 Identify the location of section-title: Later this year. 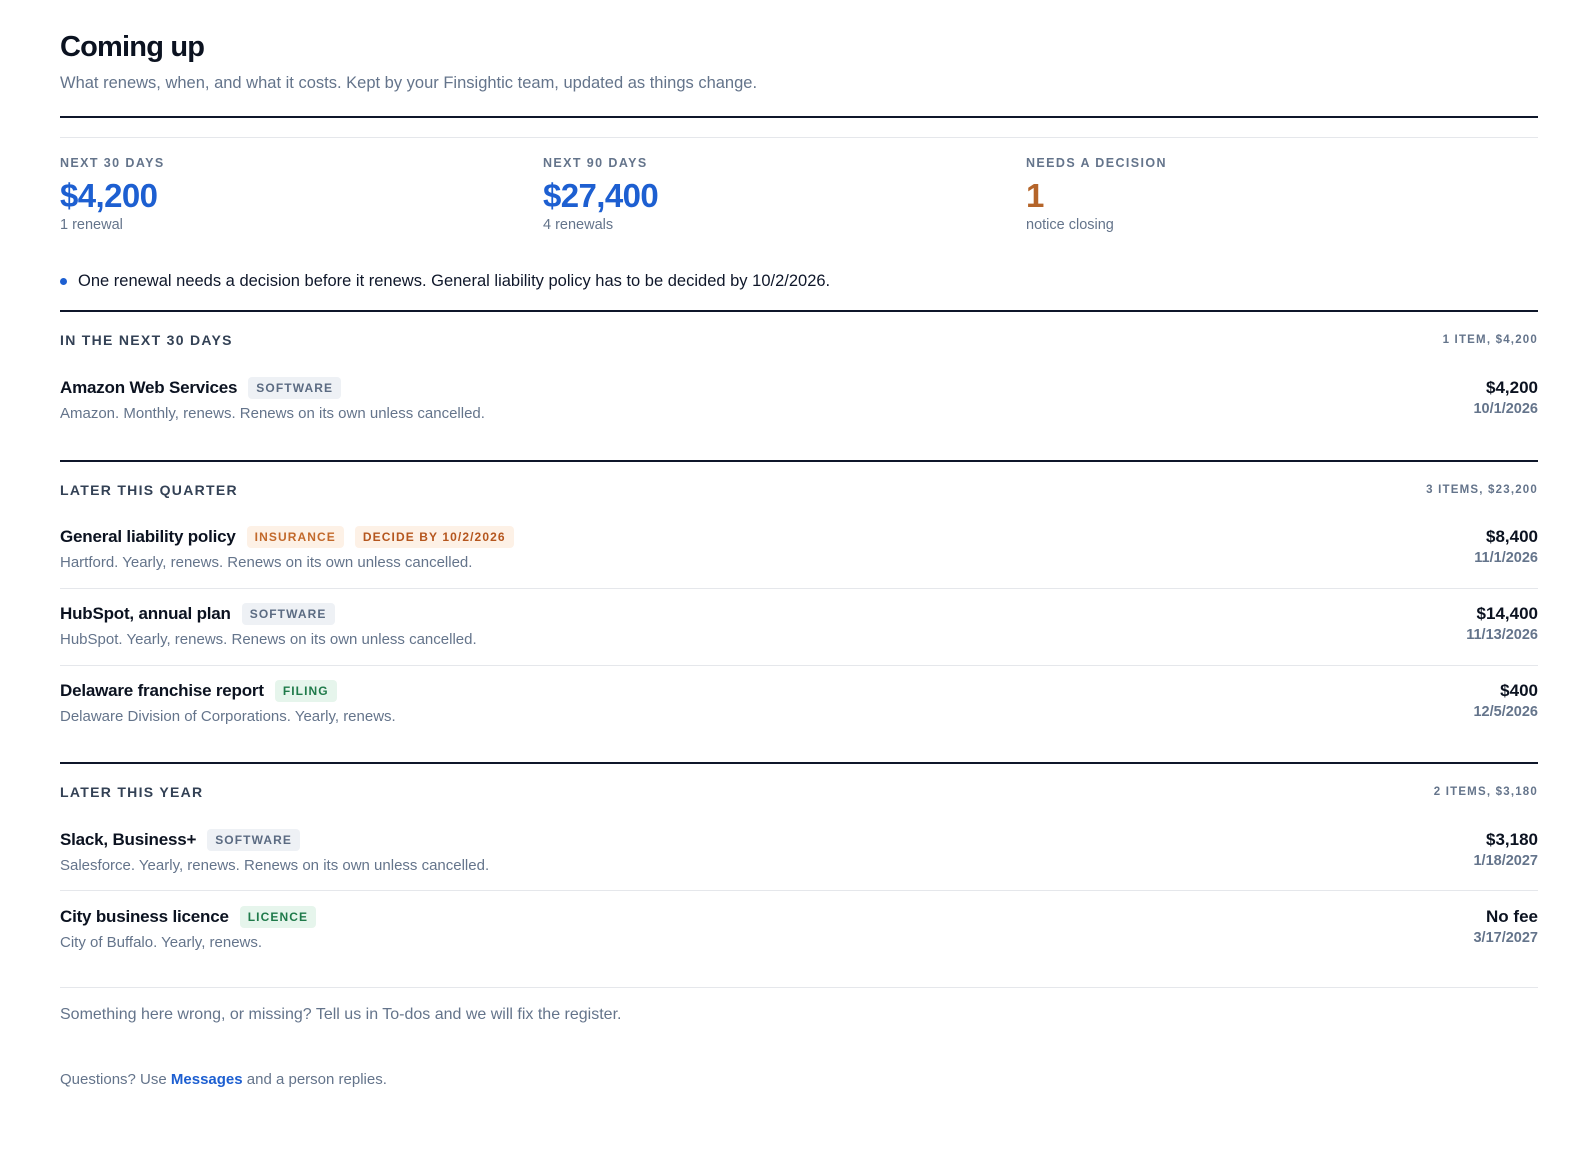
(132, 792).